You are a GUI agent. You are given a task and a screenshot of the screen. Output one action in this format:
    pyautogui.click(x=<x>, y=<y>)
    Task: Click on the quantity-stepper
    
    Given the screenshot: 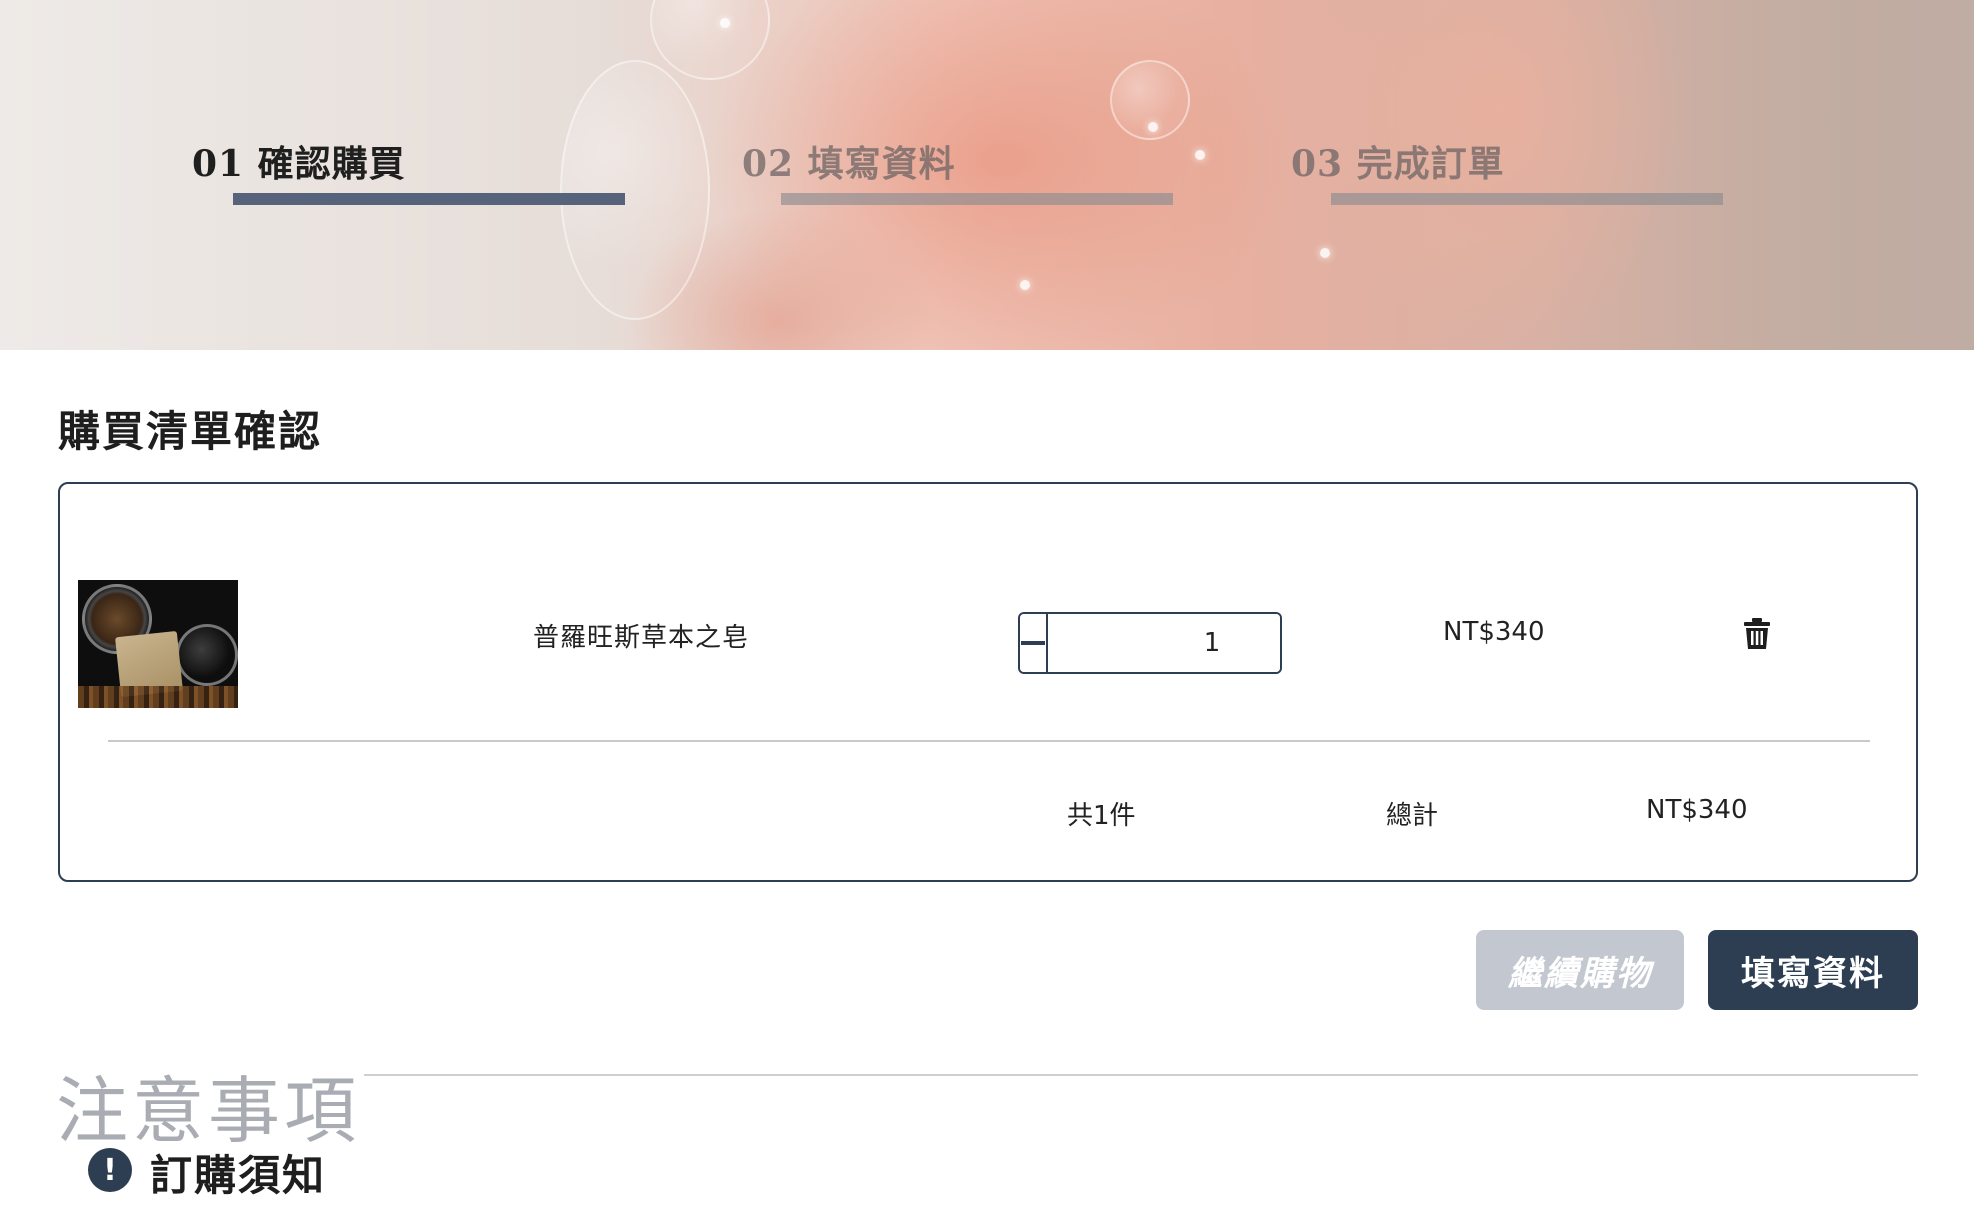 What is the action you would take?
    pyautogui.click(x=1150, y=643)
    